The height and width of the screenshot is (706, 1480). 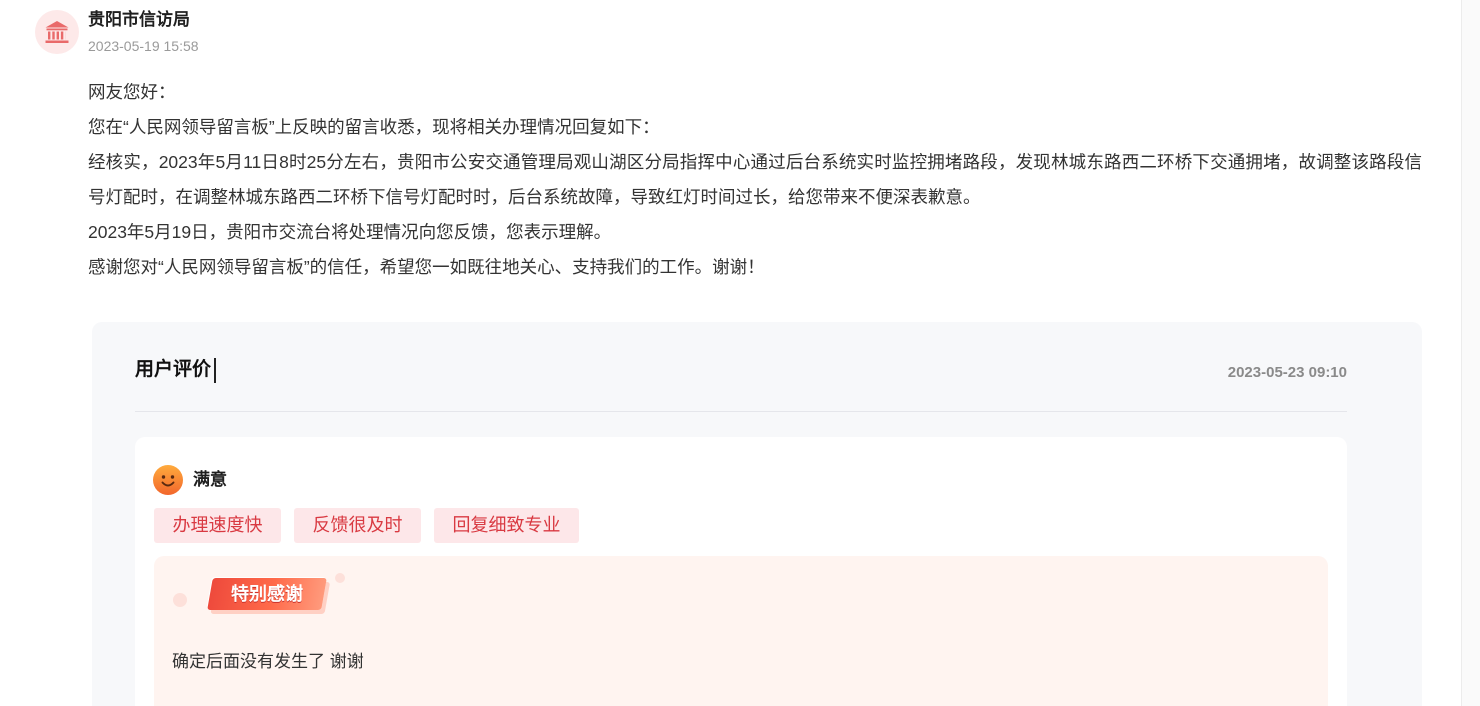 I want to click on rating-label: 满意, so click(x=210, y=479).